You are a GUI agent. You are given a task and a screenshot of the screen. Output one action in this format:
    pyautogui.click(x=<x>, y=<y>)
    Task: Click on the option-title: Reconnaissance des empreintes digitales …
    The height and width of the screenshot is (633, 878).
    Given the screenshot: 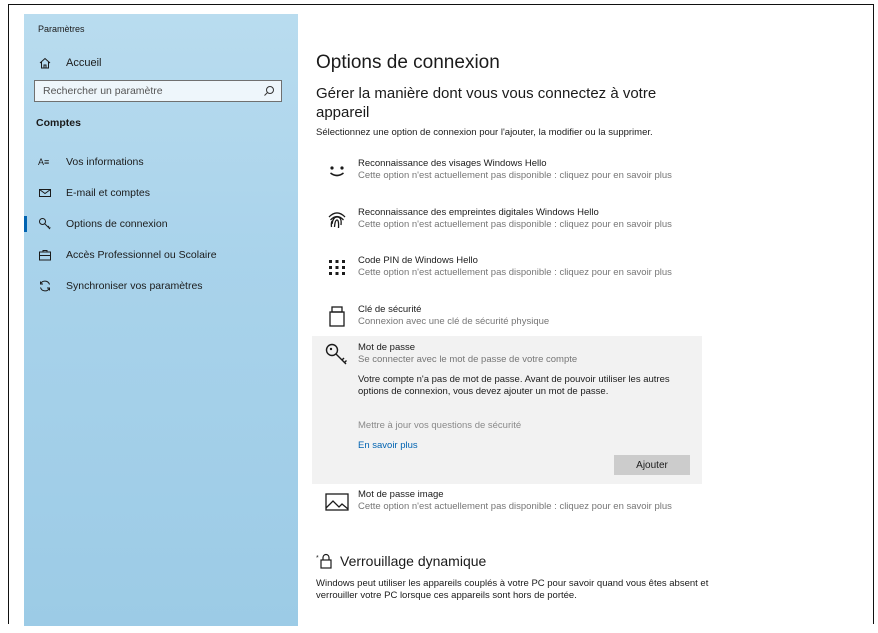 What is the action you would take?
    pyautogui.click(x=478, y=212)
    